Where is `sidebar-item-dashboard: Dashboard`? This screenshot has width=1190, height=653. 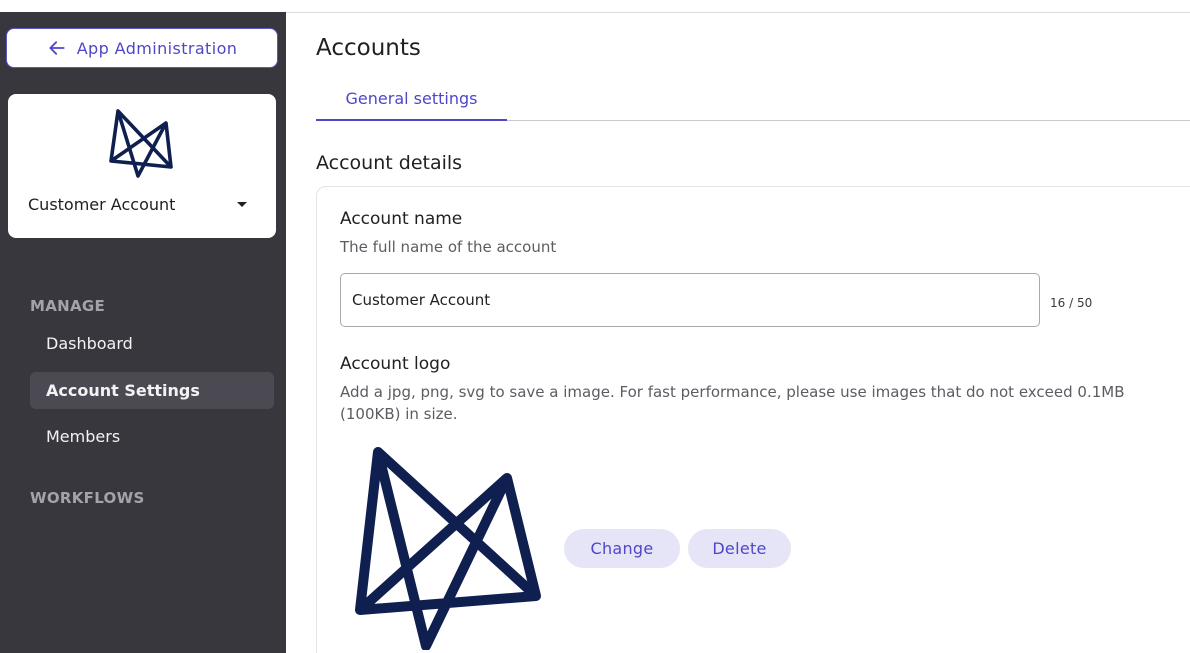
sidebar-item-dashboard: Dashboard is located at coordinates (152, 343).